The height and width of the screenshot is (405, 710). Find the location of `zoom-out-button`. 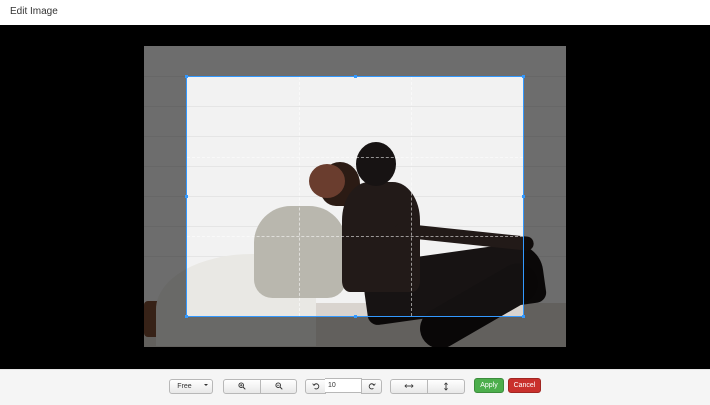

zoom-out-button is located at coordinates (278, 386).